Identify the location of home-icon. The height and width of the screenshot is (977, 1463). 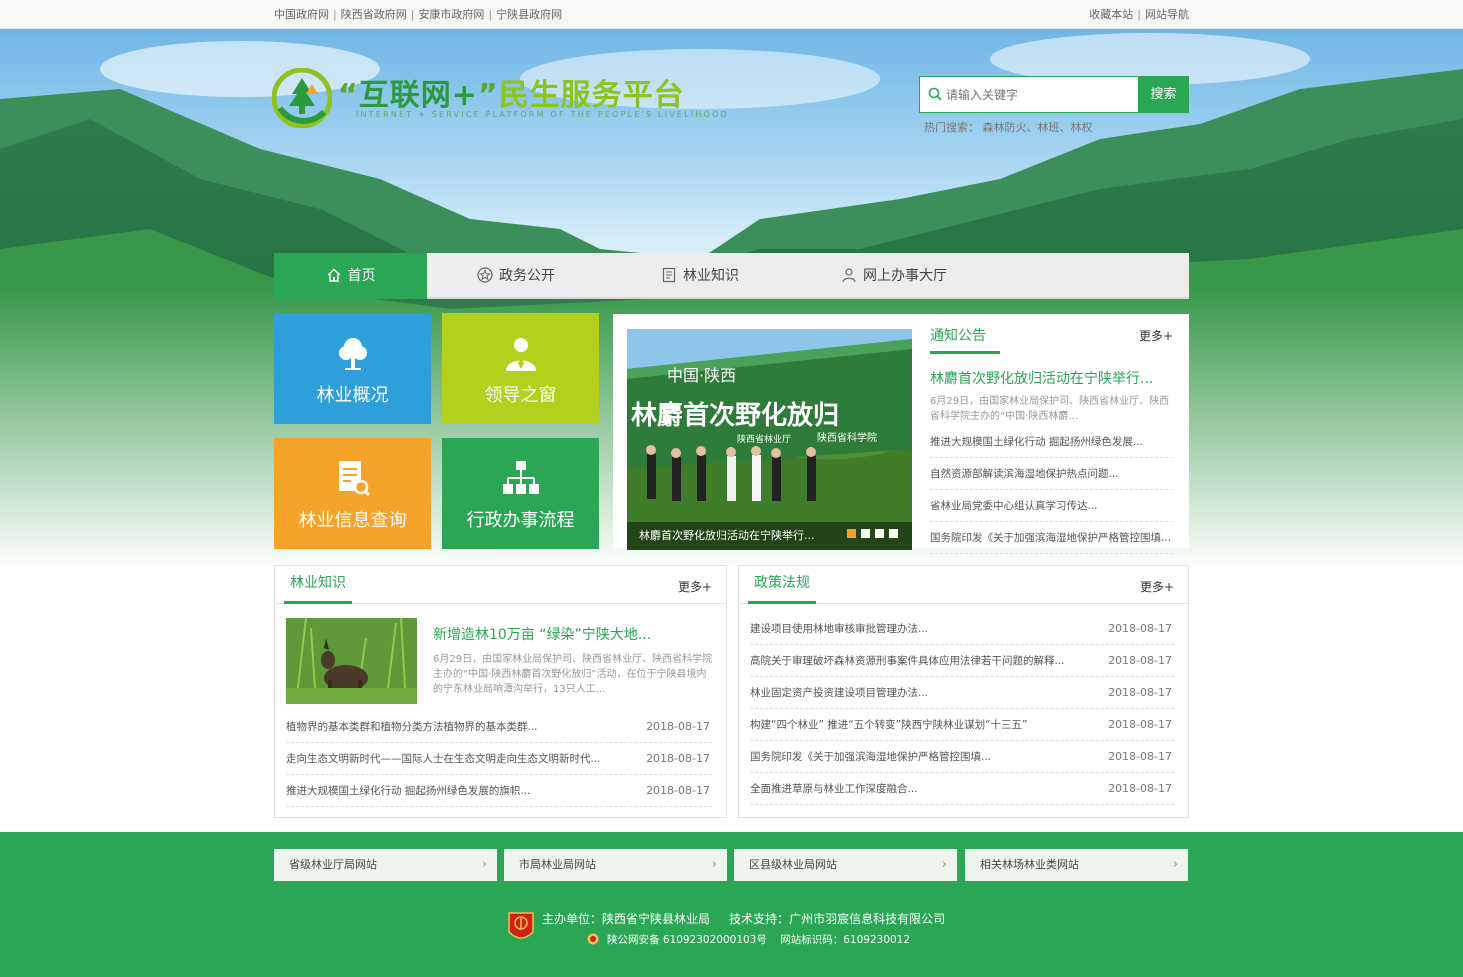
(333, 275).